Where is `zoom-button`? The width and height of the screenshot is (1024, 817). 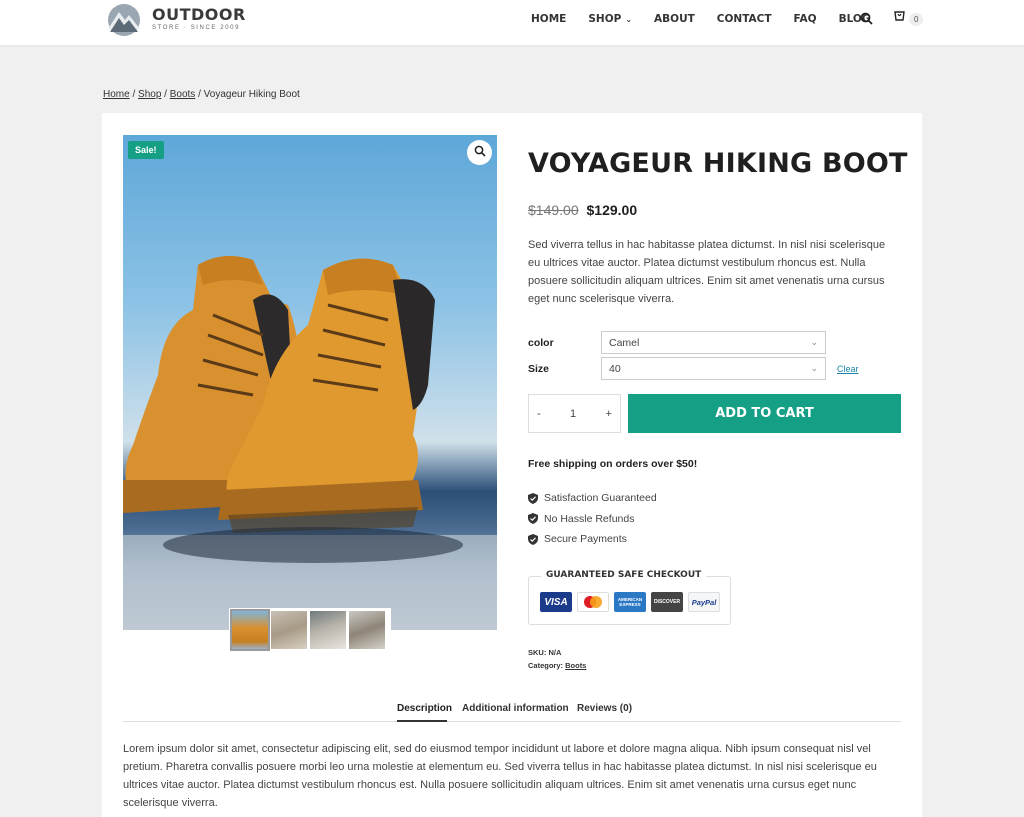
zoom-button is located at coordinates (479, 152).